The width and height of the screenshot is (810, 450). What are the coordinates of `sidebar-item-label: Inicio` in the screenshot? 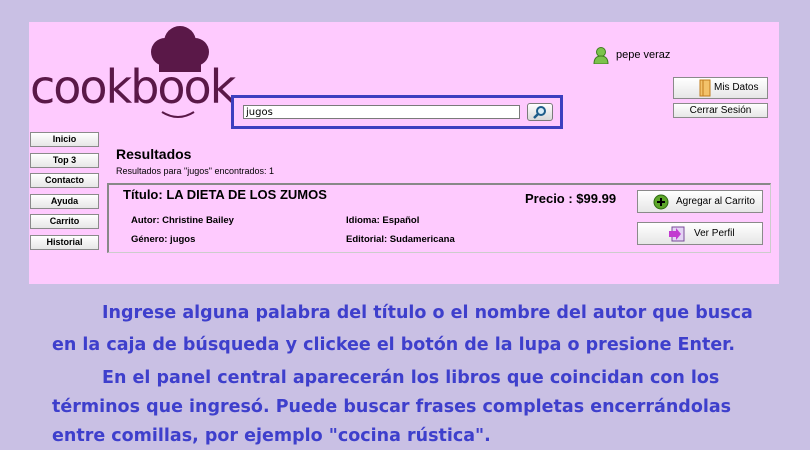 It's located at (64, 139).